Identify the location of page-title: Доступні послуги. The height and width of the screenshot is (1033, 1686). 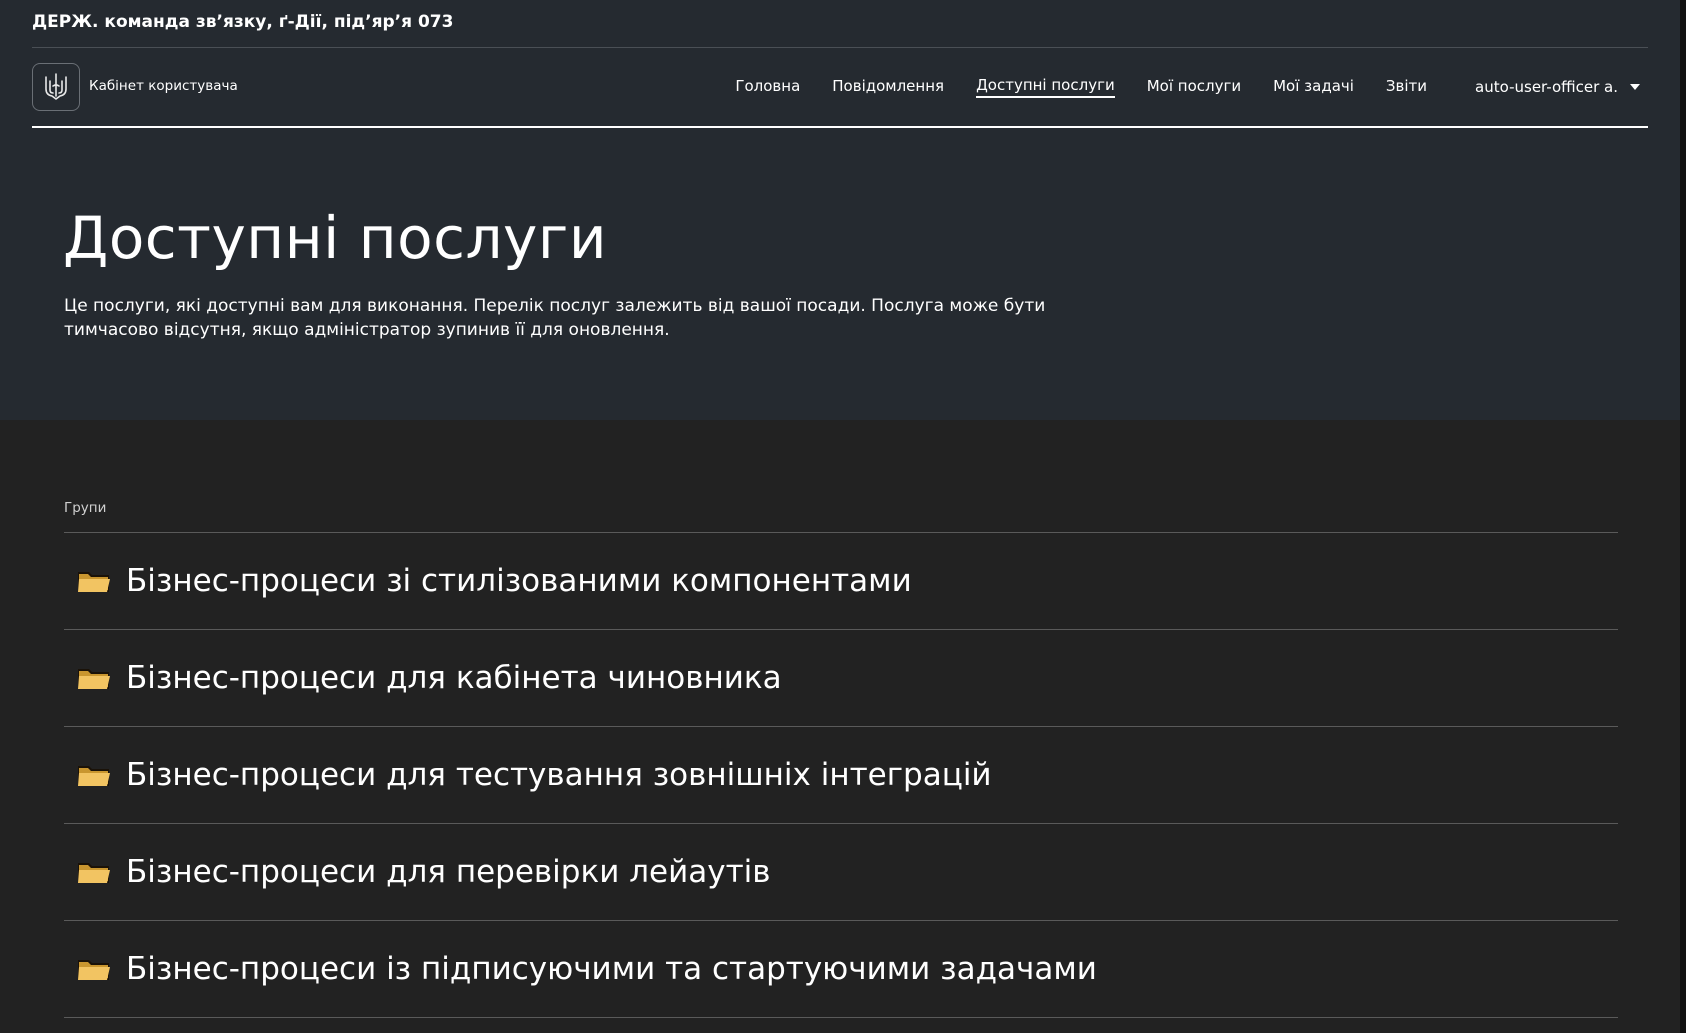
(335, 238).